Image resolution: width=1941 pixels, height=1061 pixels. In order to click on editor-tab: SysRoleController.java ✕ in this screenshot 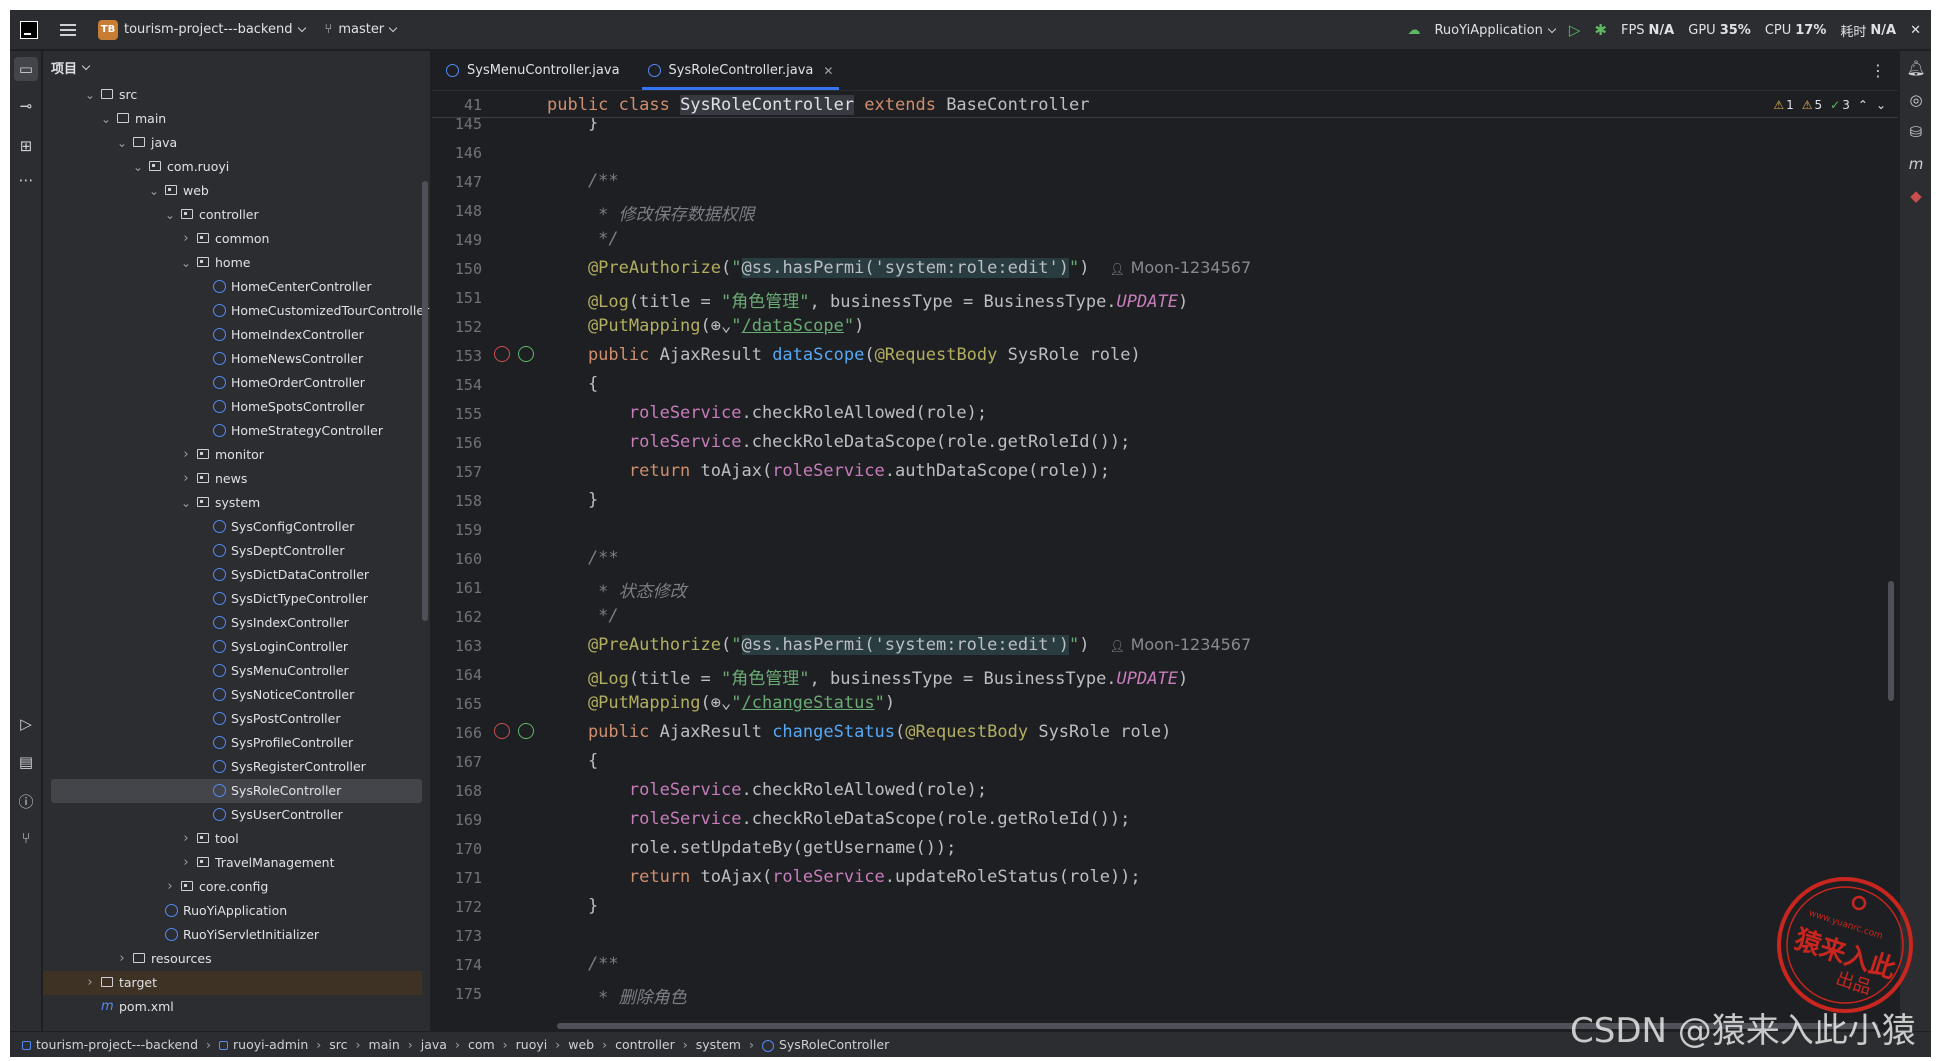, I will do `click(741, 70)`.